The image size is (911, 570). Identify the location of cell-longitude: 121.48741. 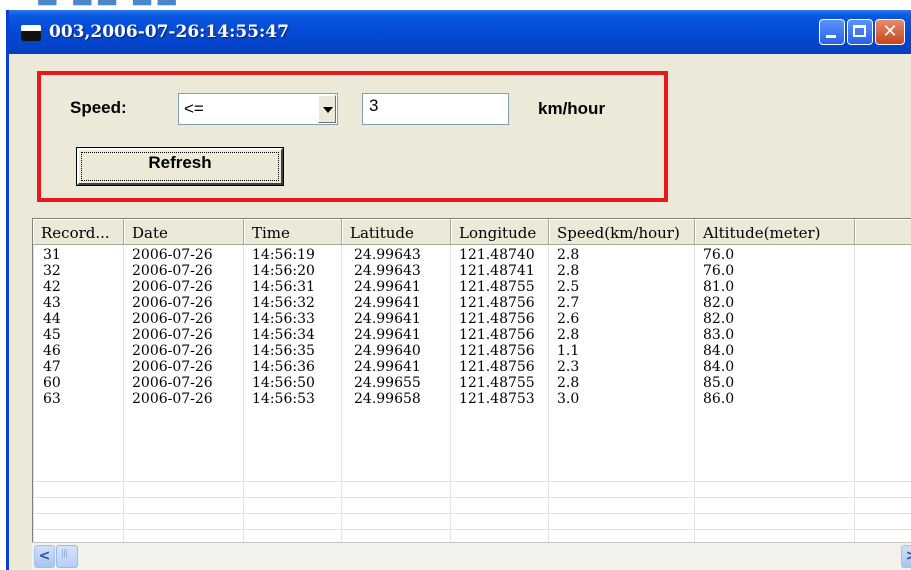
(497, 271).